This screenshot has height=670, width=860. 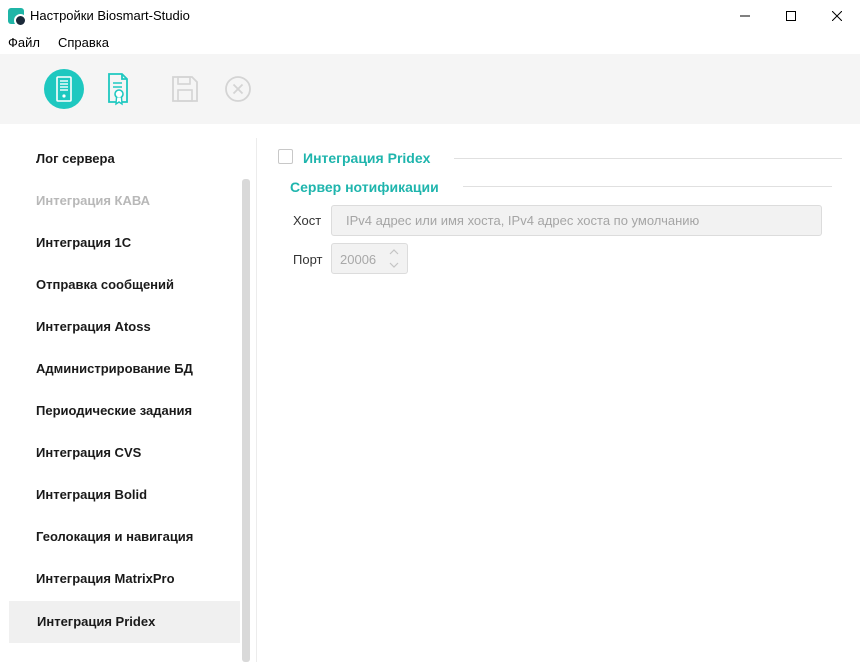 What do you see at coordinates (124, 495) in the screenshot?
I see `sidebar-item-bolid: Интеграция Bolid` at bounding box center [124, 495].